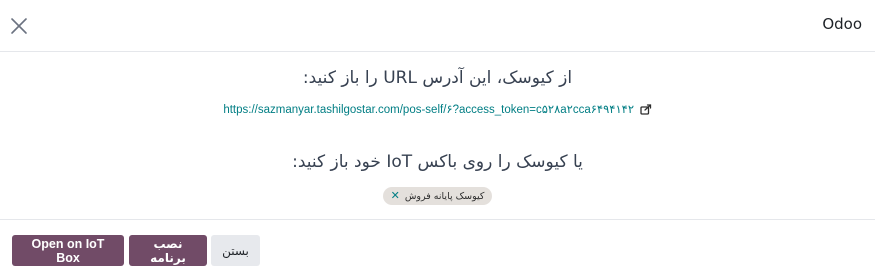 The height and width of the screenshot is (278, 875). I want to click on tag-remove-icon: ✕, so click(395, 195).